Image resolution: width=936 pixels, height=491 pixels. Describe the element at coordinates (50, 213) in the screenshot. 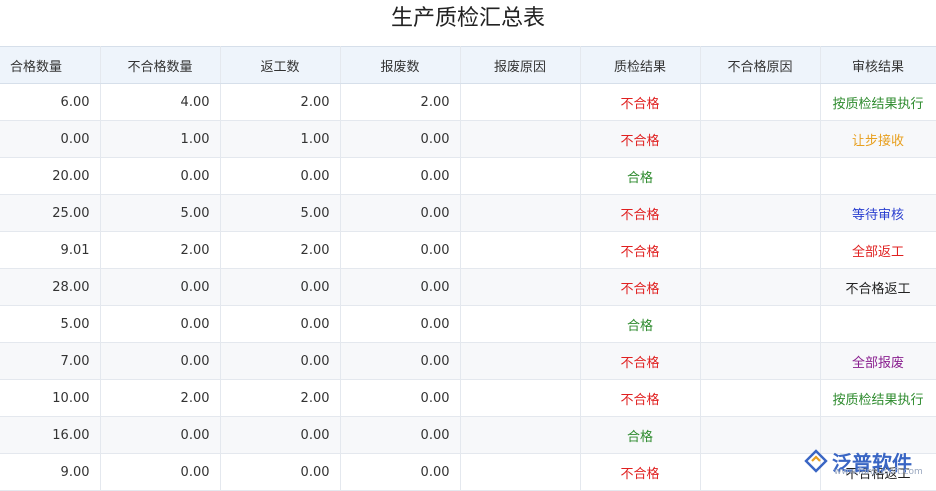

I see `cell-qualified-qty: 25.00` at that location.